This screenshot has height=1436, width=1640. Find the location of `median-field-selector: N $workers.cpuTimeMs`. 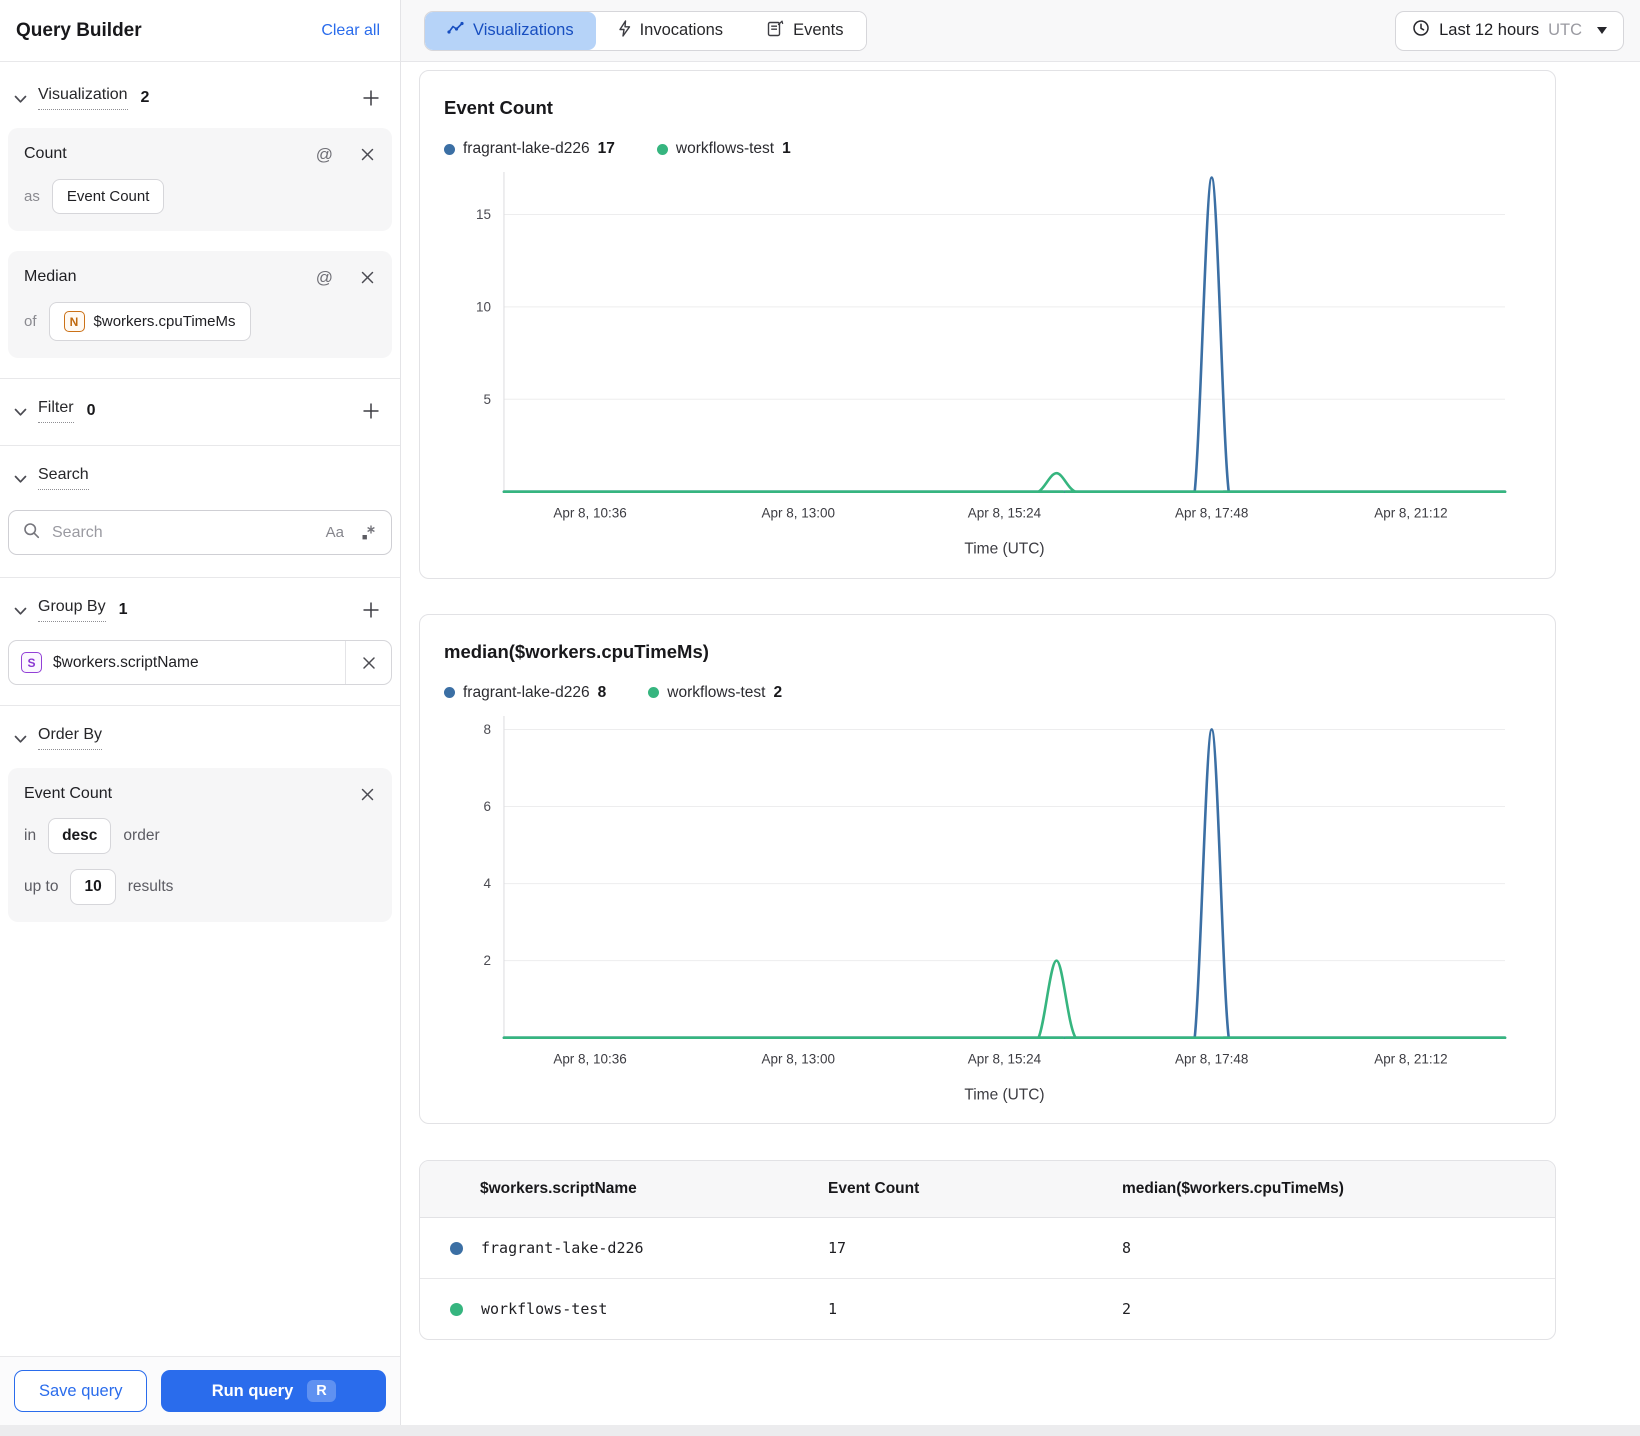

median-field-selector: N $workers.cpuTimeMs is located at coordinates (149, 321).